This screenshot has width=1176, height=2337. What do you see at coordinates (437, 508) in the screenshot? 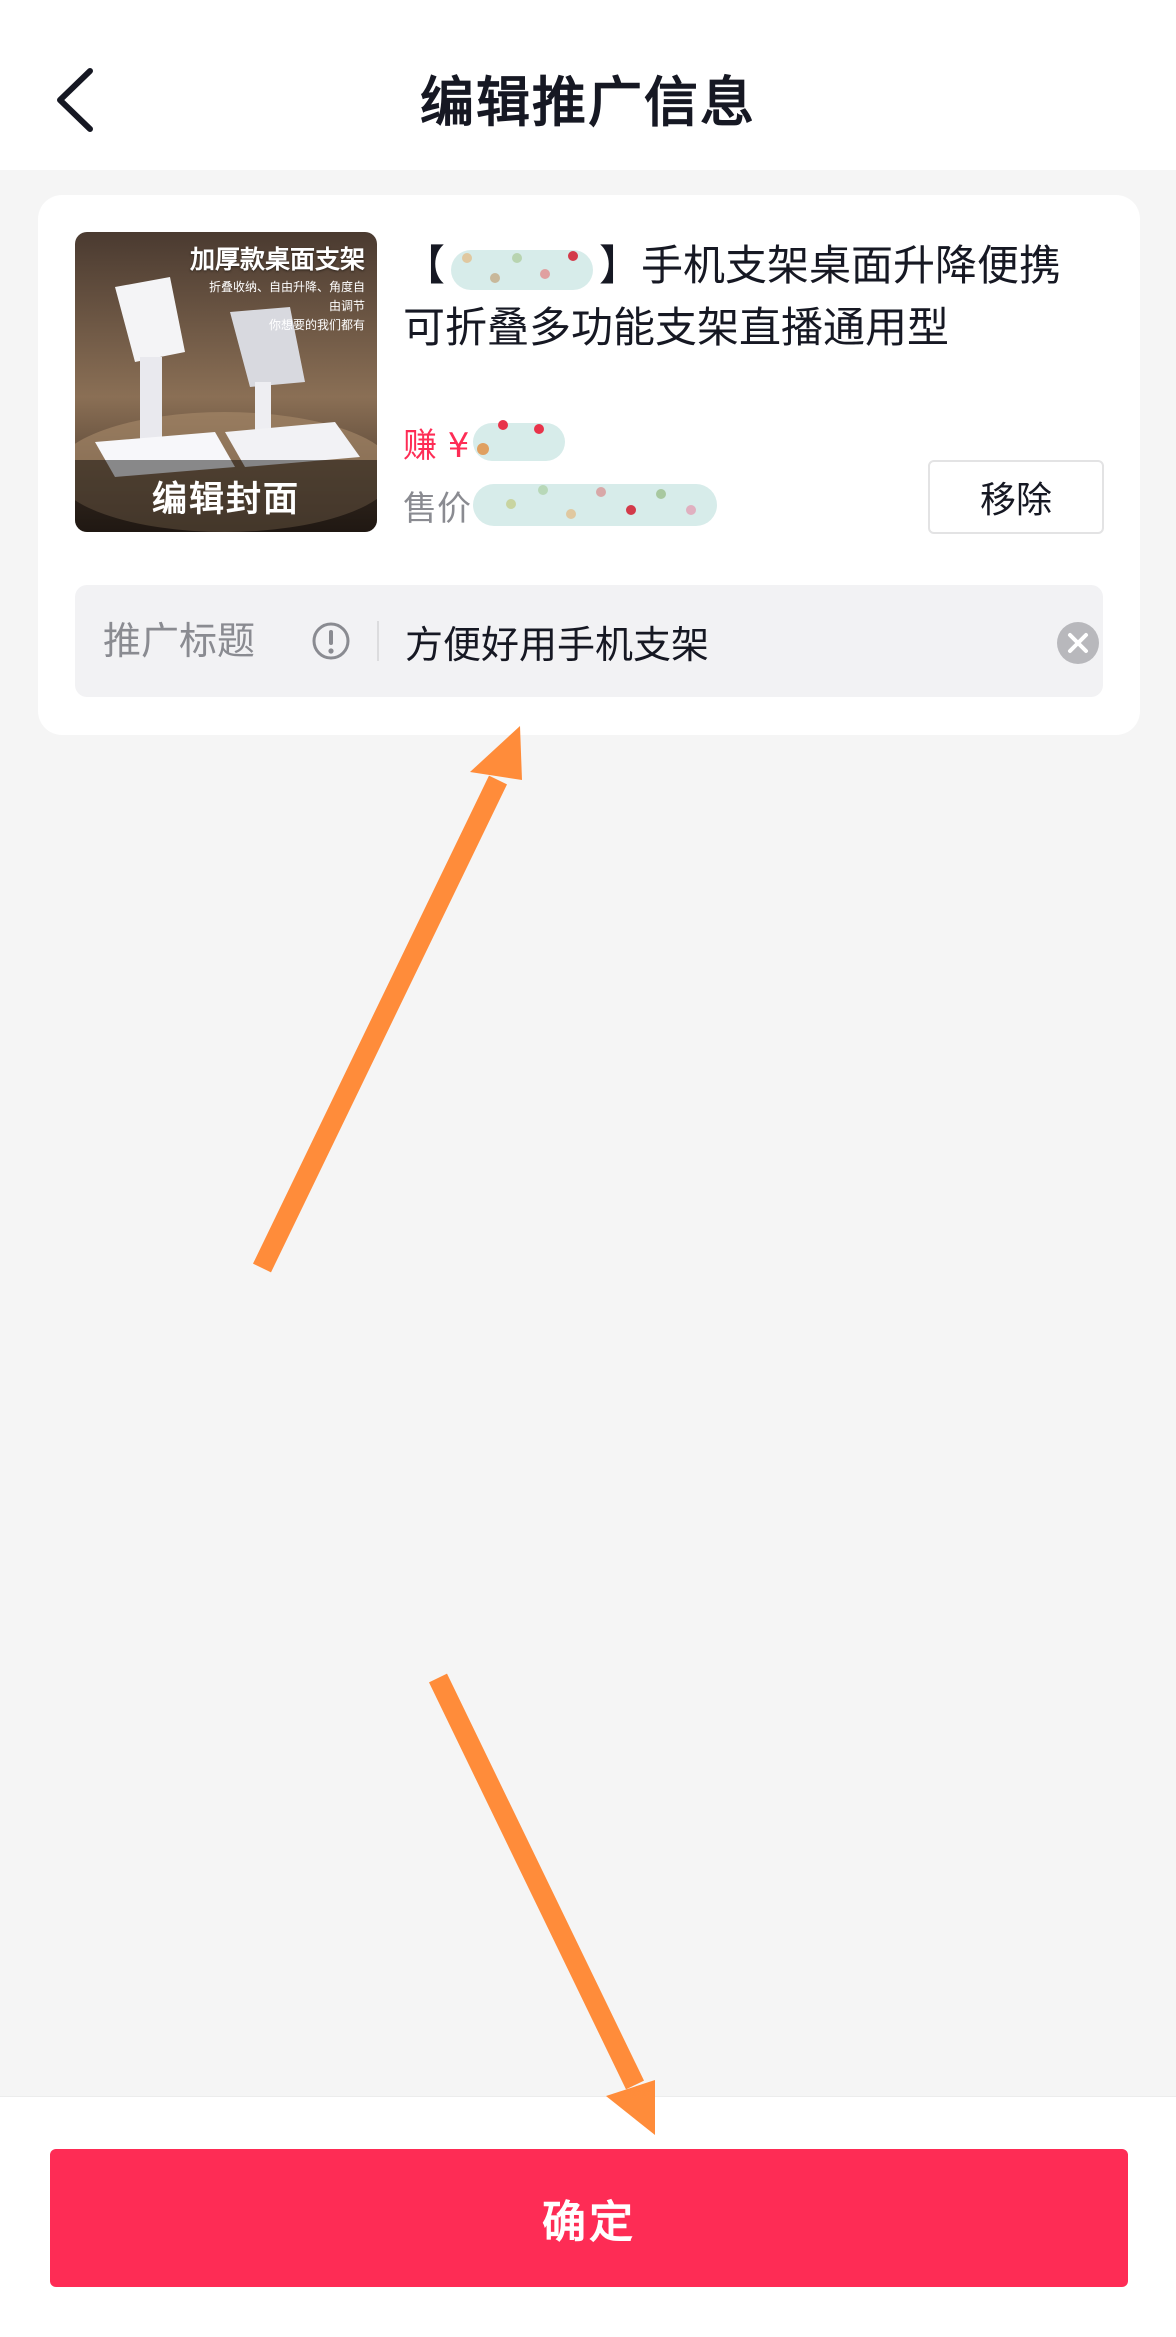
I see `price-label: 售价` at bounding box center [437, 508].